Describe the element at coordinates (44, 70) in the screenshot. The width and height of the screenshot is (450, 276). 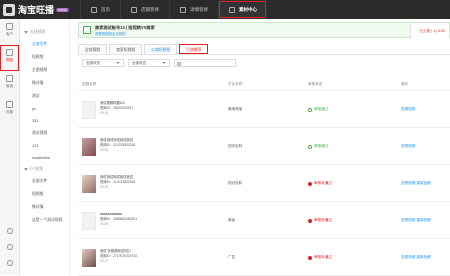
I see `folder-item: 主图视频` at that location.